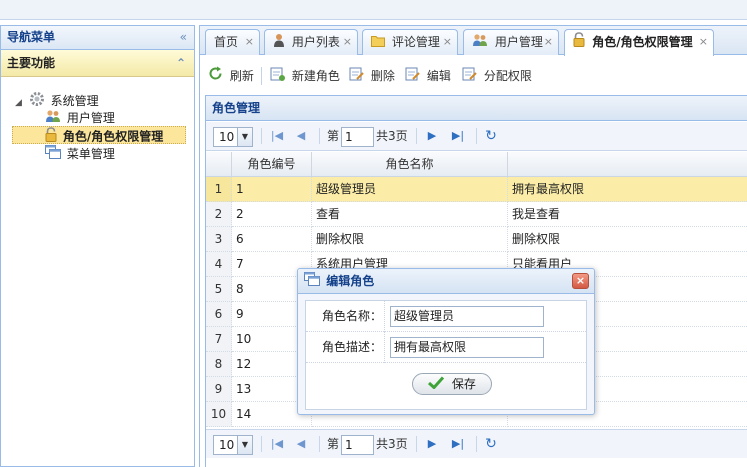  What do you see at coordinates (507, 76) in the screenshot?
I see `assign-permission-label: 分配权限` at bounding box center [507, 76].